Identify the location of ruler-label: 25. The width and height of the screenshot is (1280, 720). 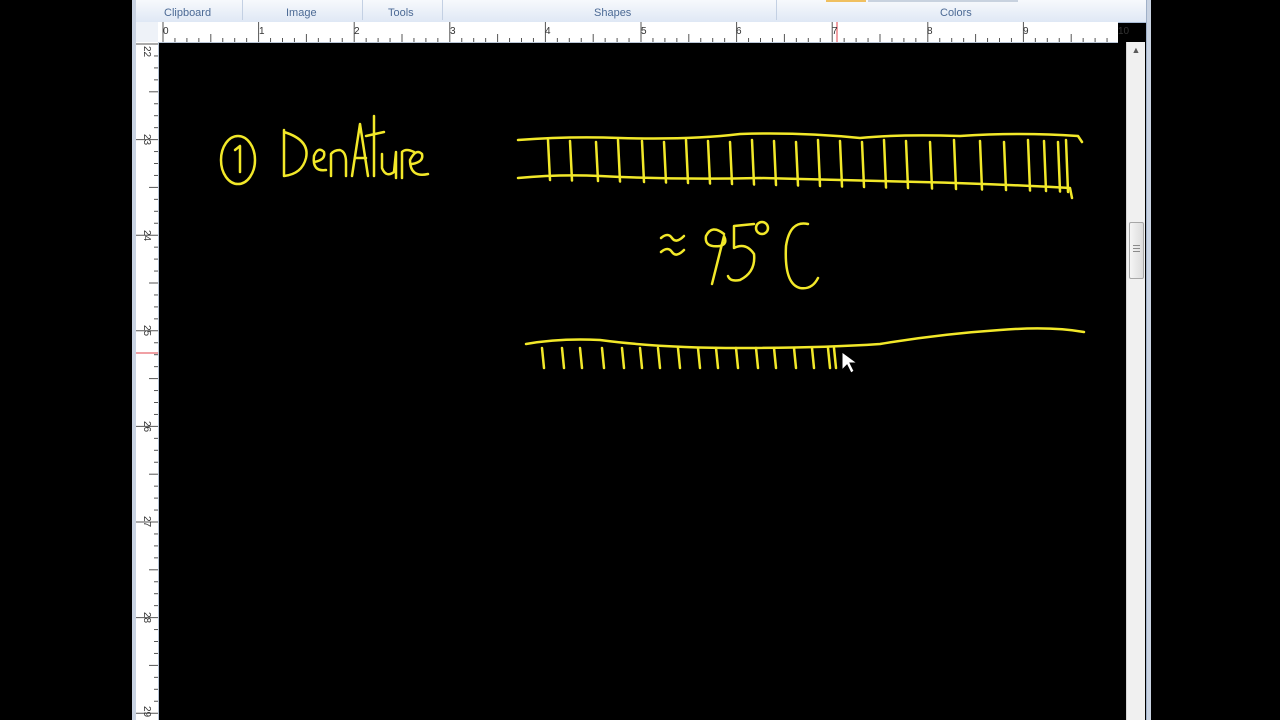
(146, 331).